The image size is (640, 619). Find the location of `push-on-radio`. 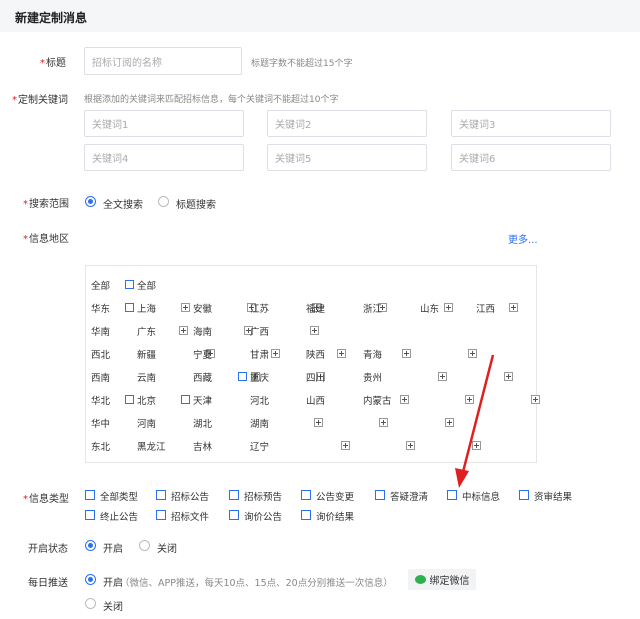

push-on-radio is located at coordinates (90, 579).